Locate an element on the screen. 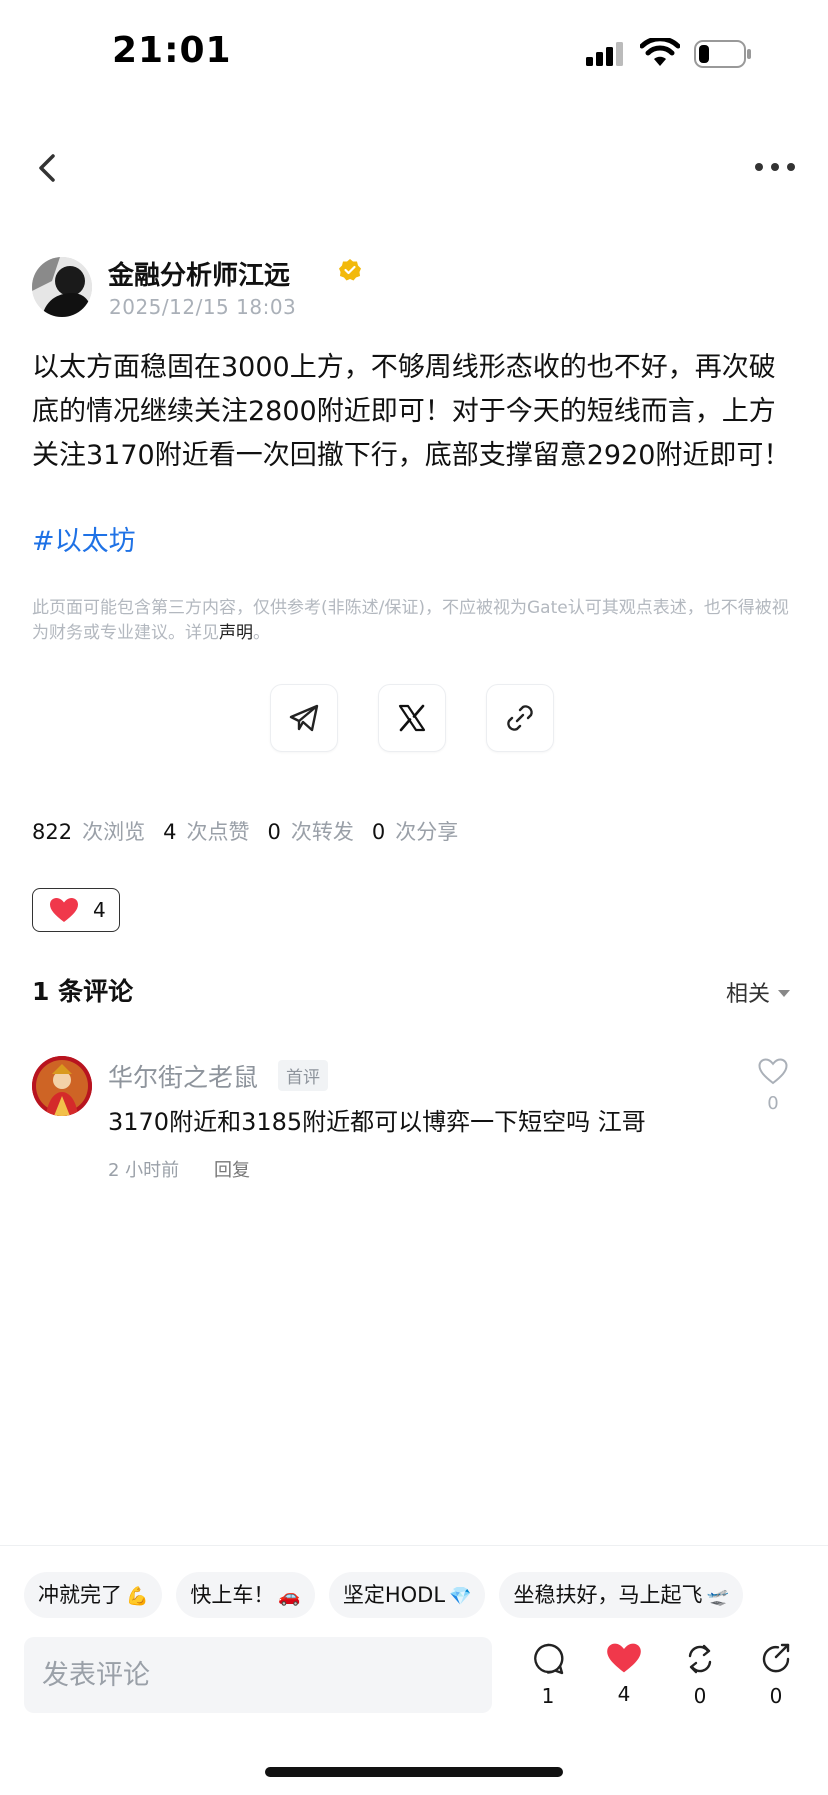 The width and height of the screenshot is (828, 1795). chip-label: 快上车！ is located at coordinates (232, 1595).